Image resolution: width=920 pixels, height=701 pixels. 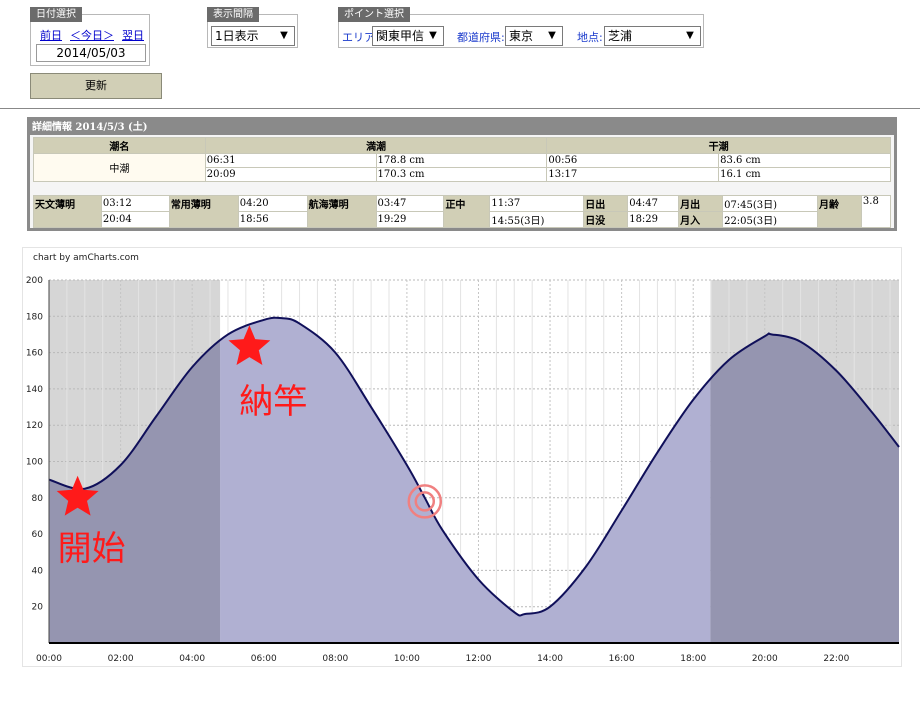 I want to click on transit-time-2: 14:55(3日), so click(x=537, y=219).